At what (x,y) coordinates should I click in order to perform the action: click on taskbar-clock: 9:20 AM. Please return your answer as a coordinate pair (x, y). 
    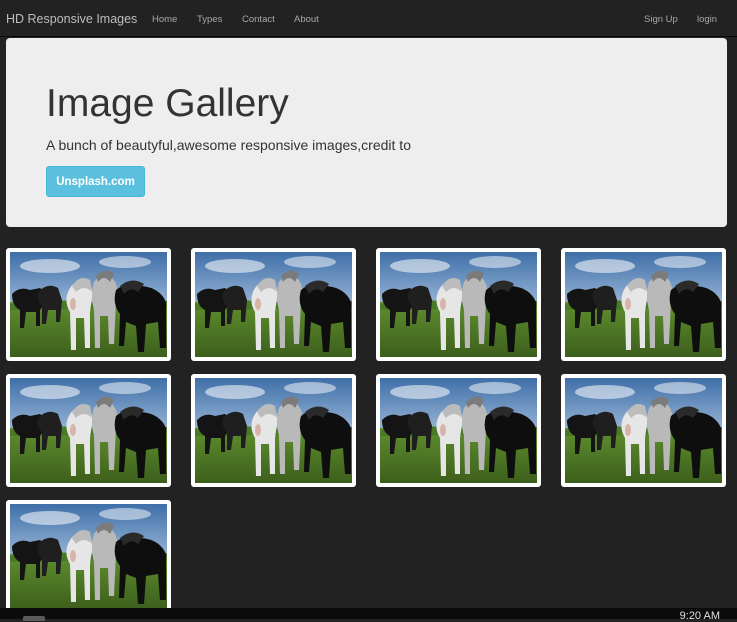
    Looking at the image, I should click on (699, 616).